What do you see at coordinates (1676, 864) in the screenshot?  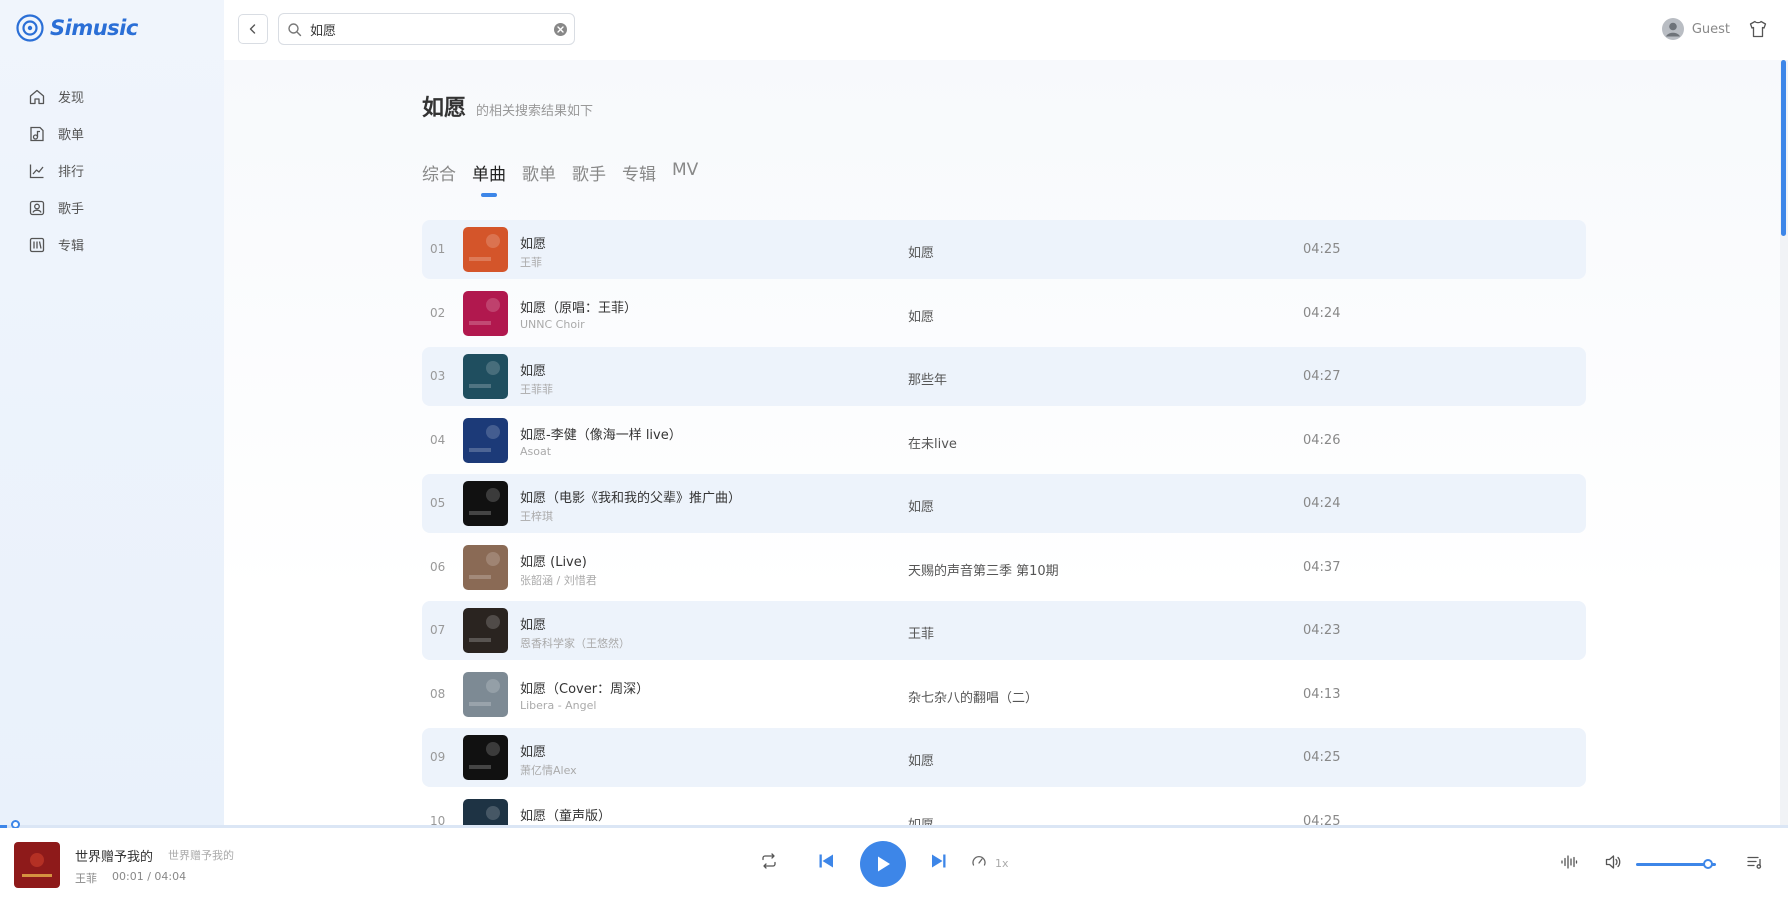 I see `volume-slider` at bounding box center [1676, 864].